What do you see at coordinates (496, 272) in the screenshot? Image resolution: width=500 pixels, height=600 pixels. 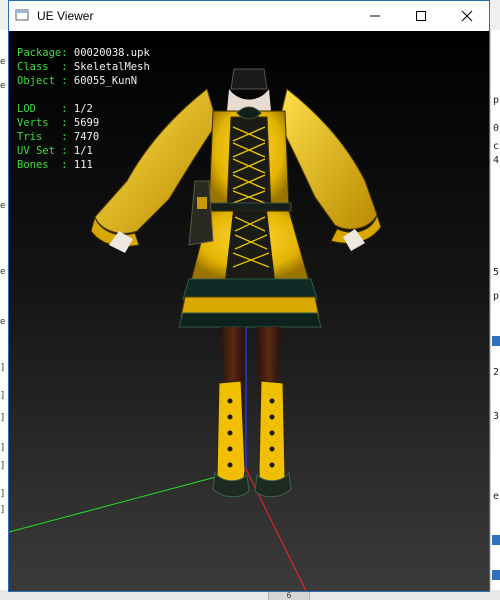 I see `bg-text: 5` at bounding box center [496, 272].